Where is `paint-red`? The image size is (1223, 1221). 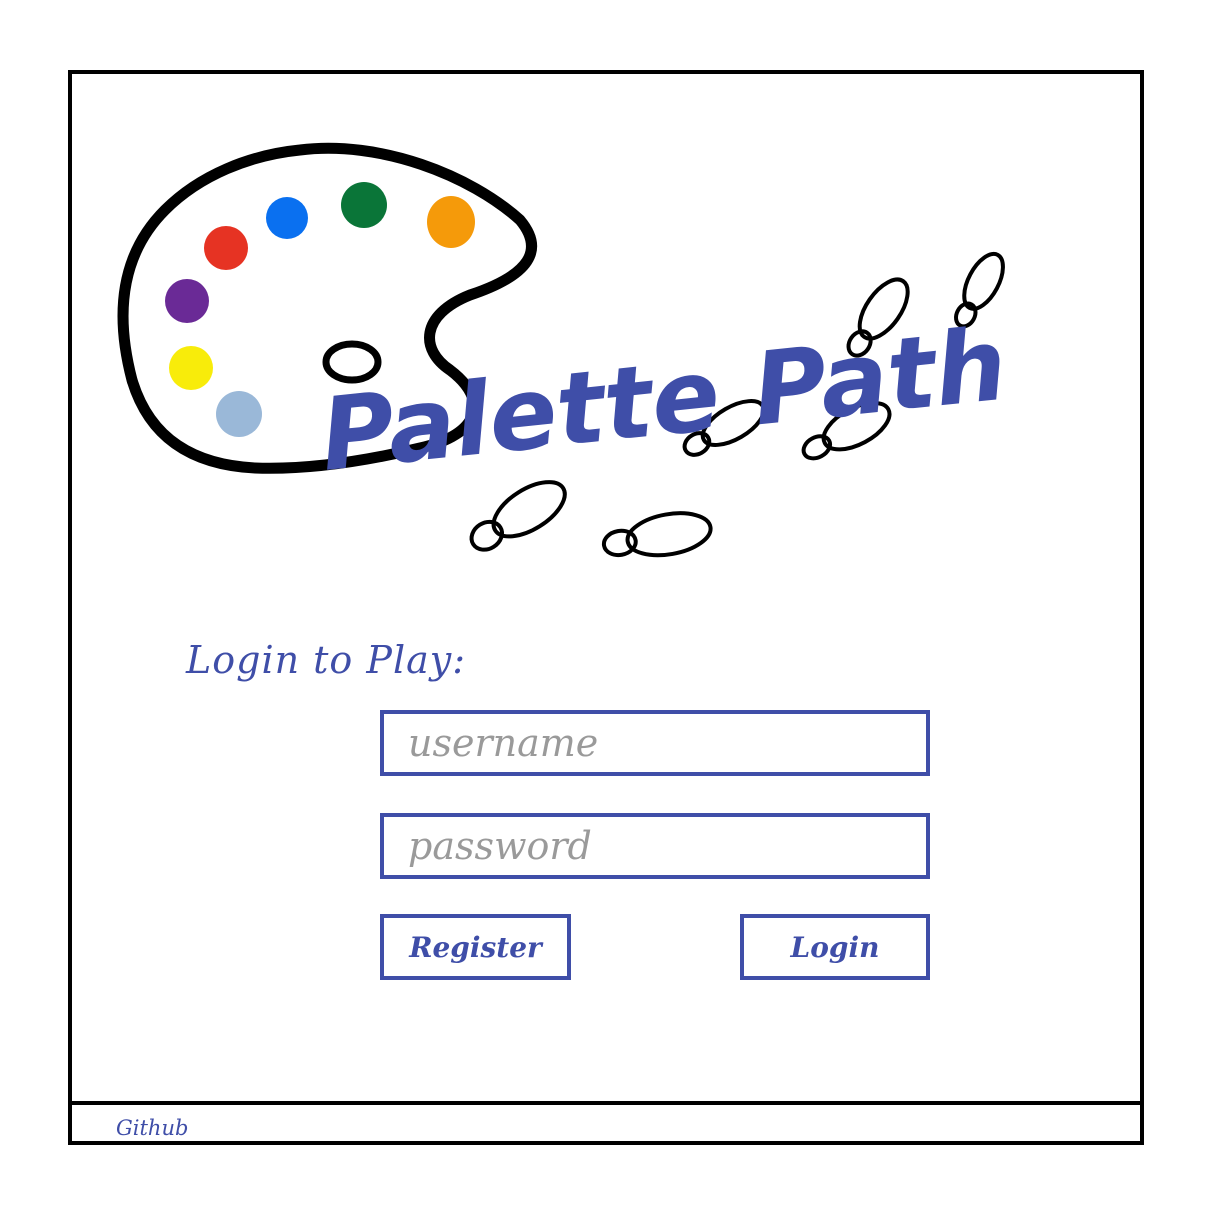 paint-red is located at coordinates (226, 248).